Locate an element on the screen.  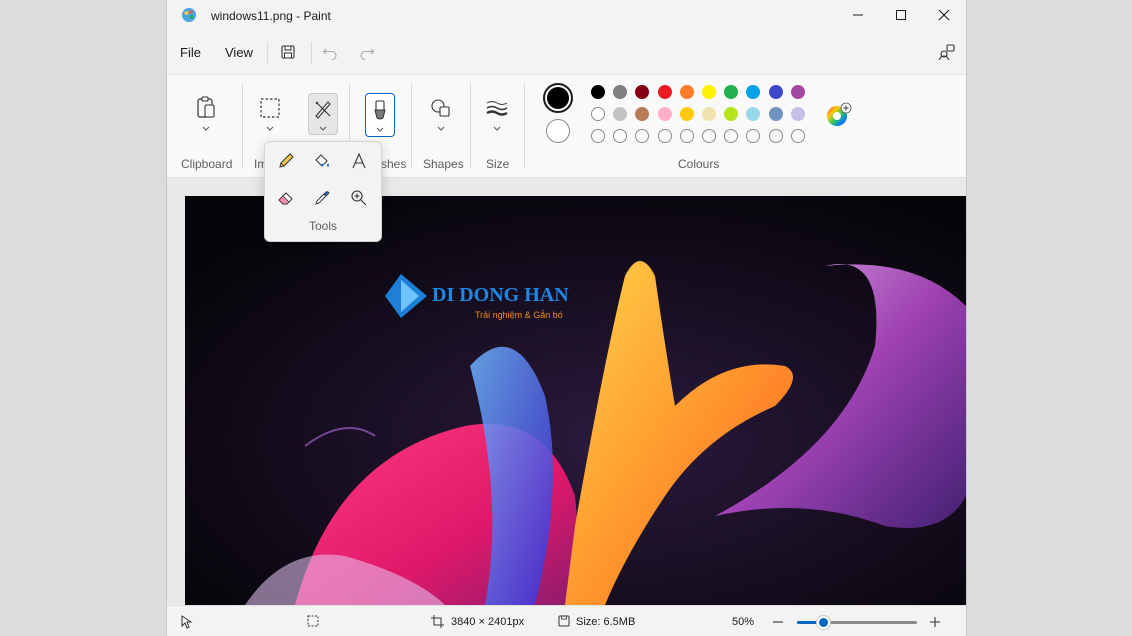
undo-button is located at coordinates (330, 52).